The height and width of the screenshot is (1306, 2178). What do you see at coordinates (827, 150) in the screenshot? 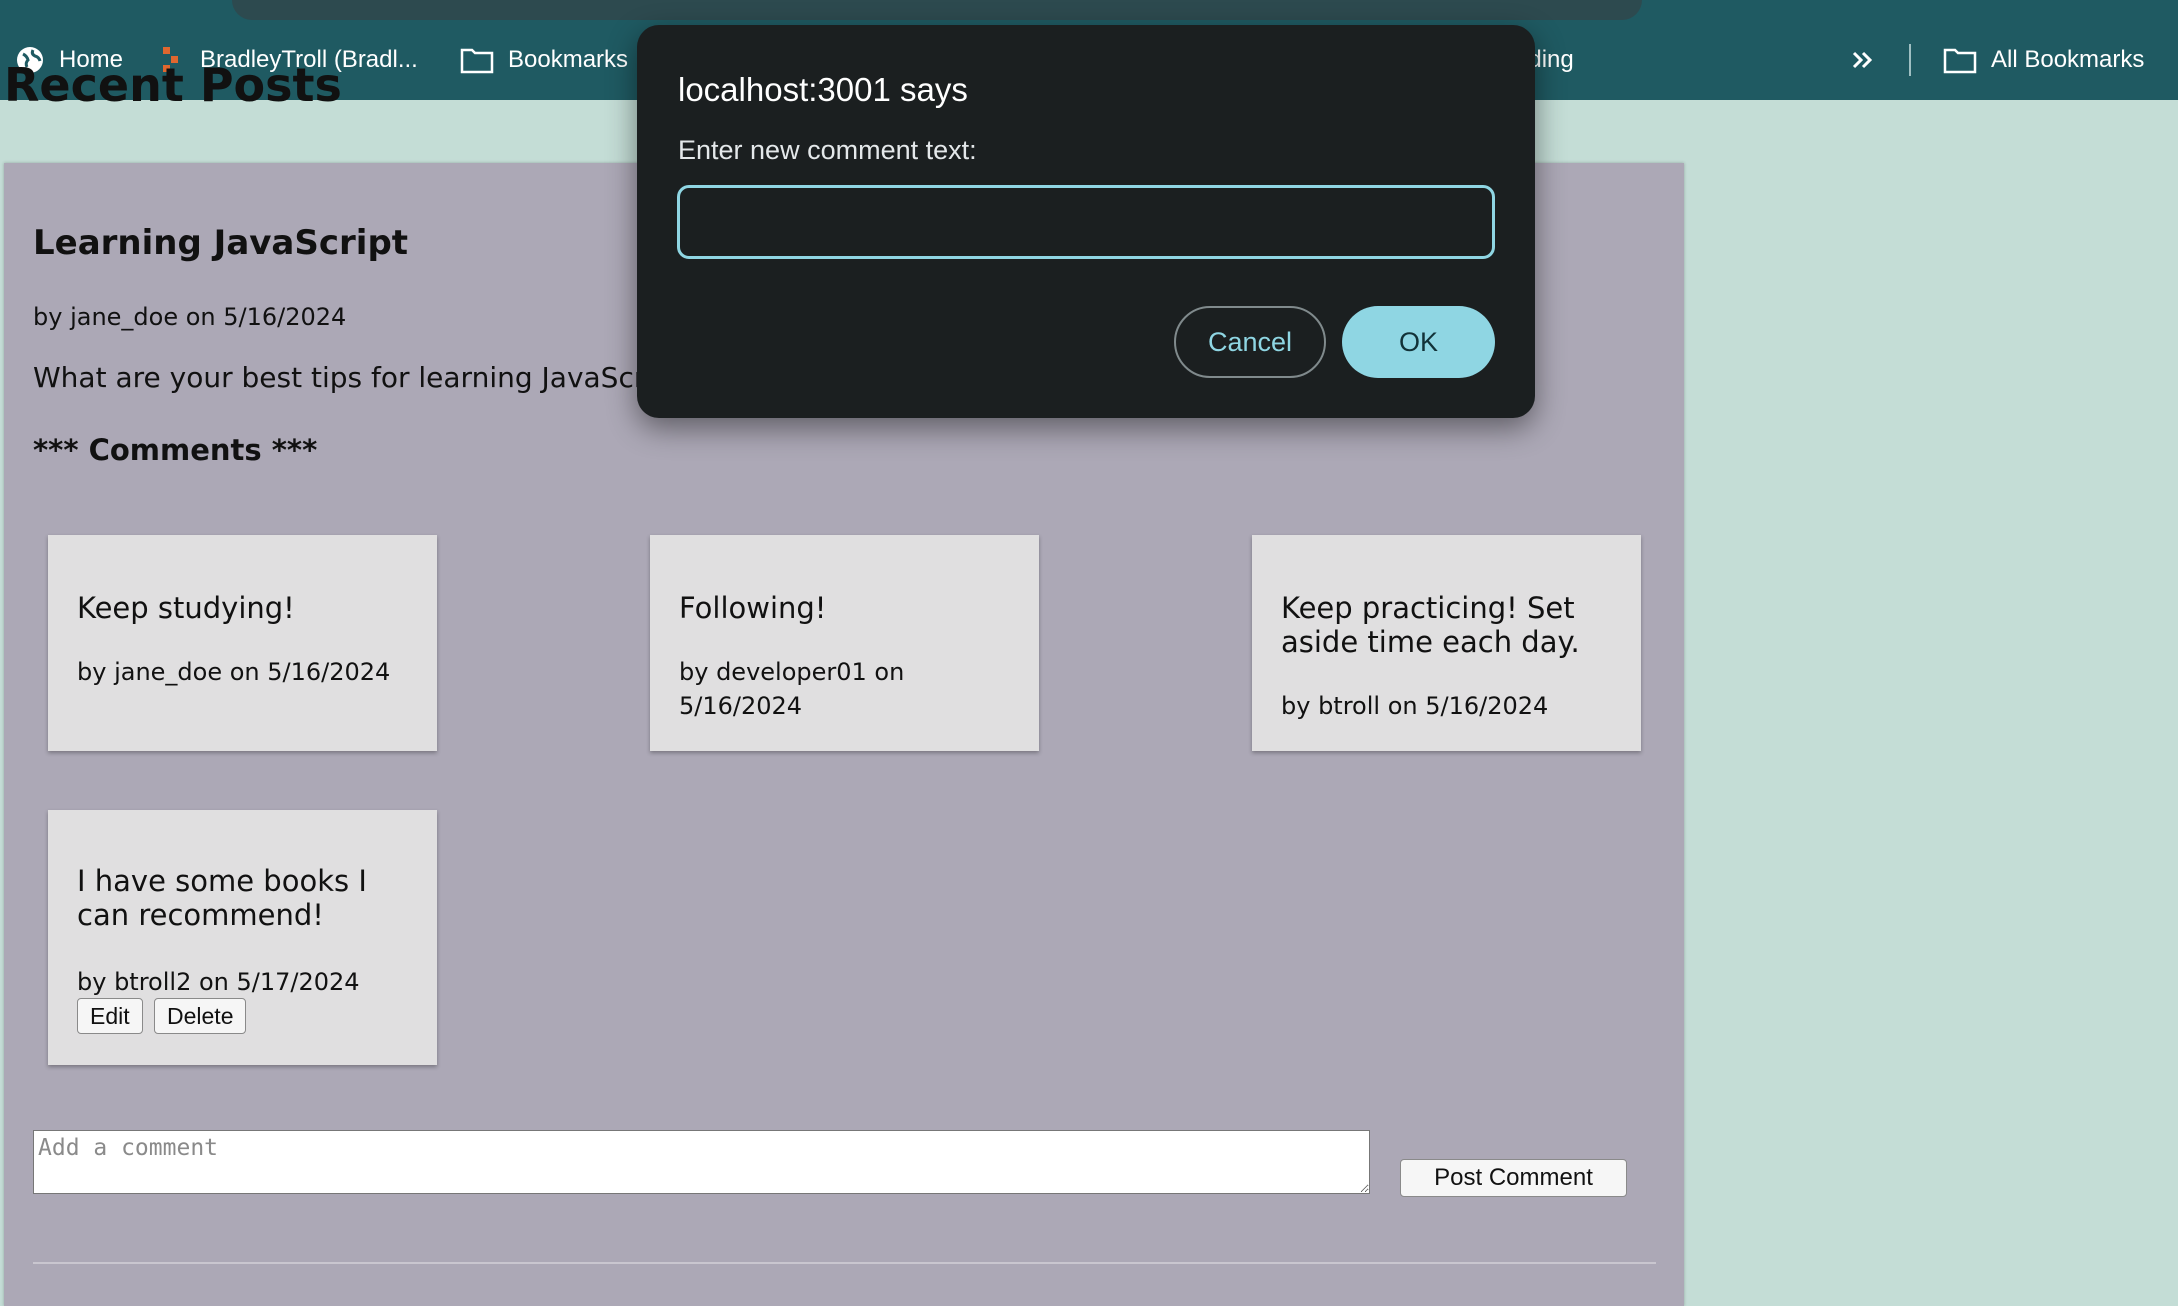
I see `dialog-prompt: Enter new comment text:` at bounding box center [827, 150].